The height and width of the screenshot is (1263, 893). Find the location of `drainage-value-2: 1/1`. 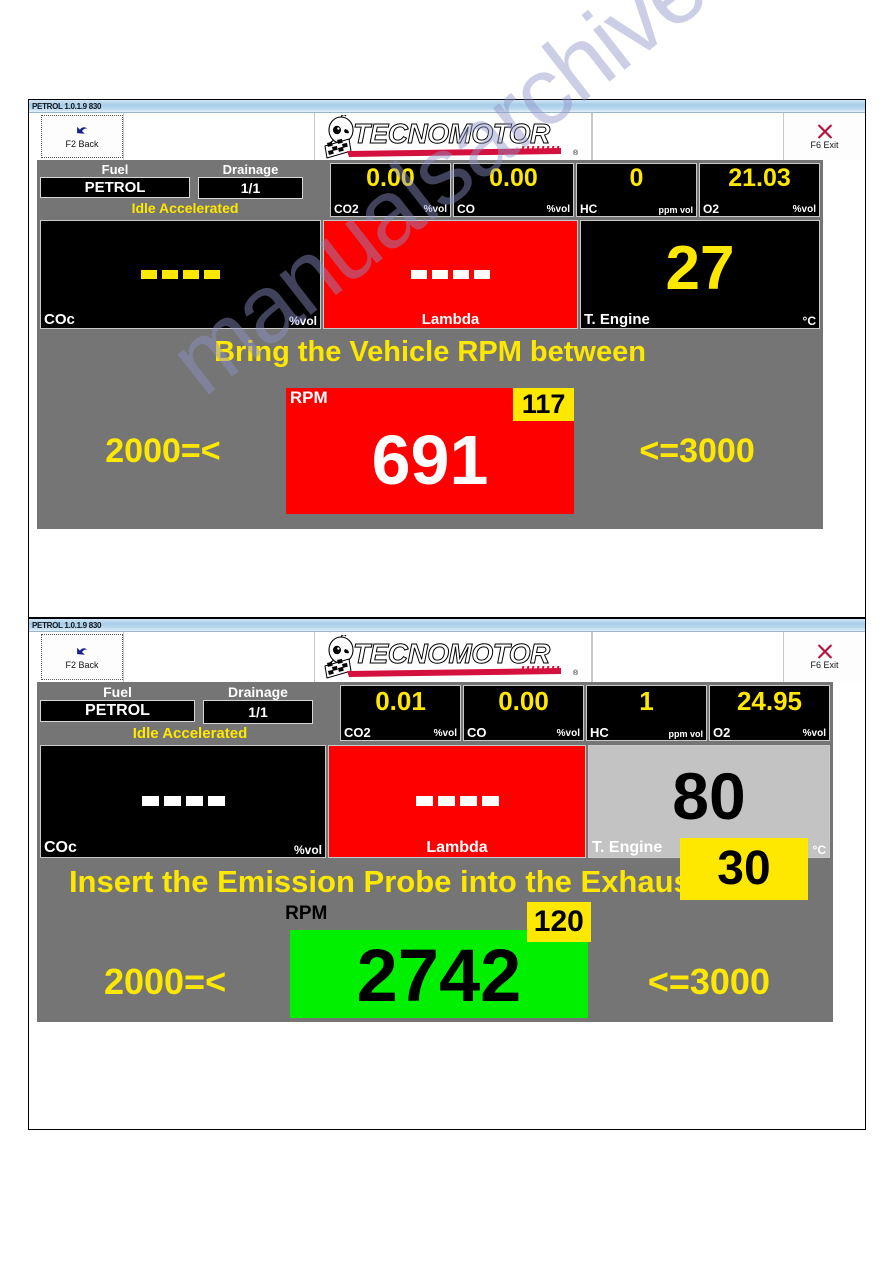

drainage-value-2: 1/1 is located at coordinates (258, 711).